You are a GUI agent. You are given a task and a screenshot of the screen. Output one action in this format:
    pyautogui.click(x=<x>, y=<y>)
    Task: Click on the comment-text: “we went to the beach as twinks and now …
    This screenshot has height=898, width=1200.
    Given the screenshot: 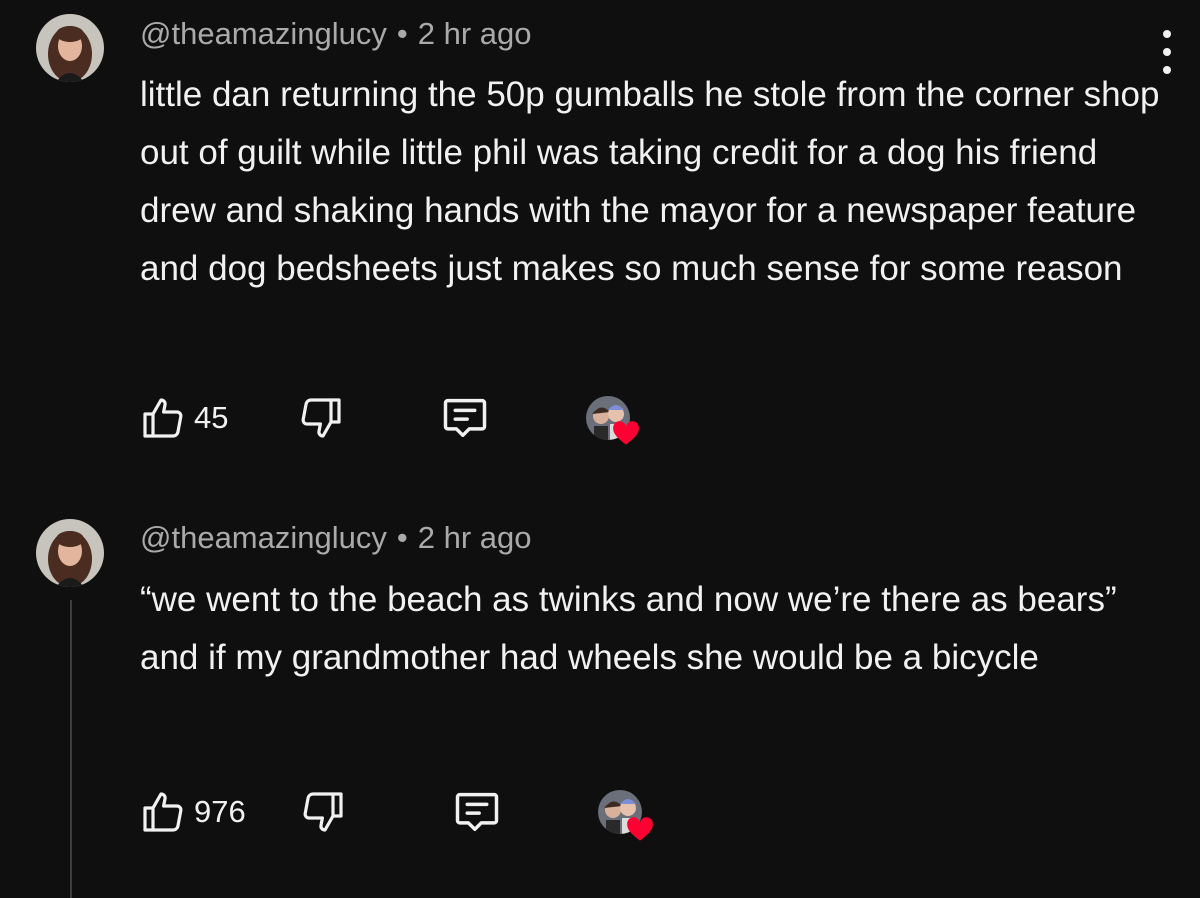 What is the action you would take?
    pyautogui.click(x=628, y=628)
    